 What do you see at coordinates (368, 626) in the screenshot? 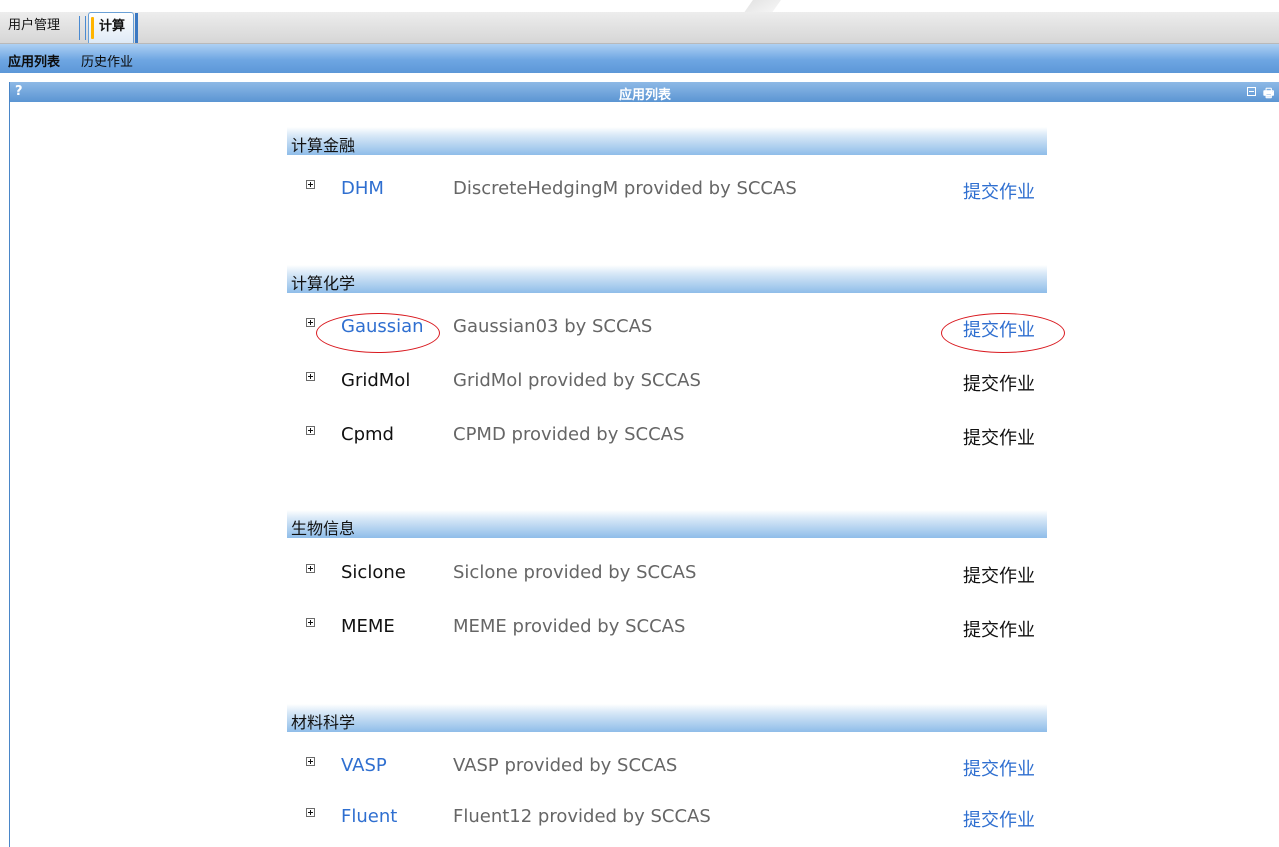
I see `app-name: MEME` at bounding box center [368, 626].